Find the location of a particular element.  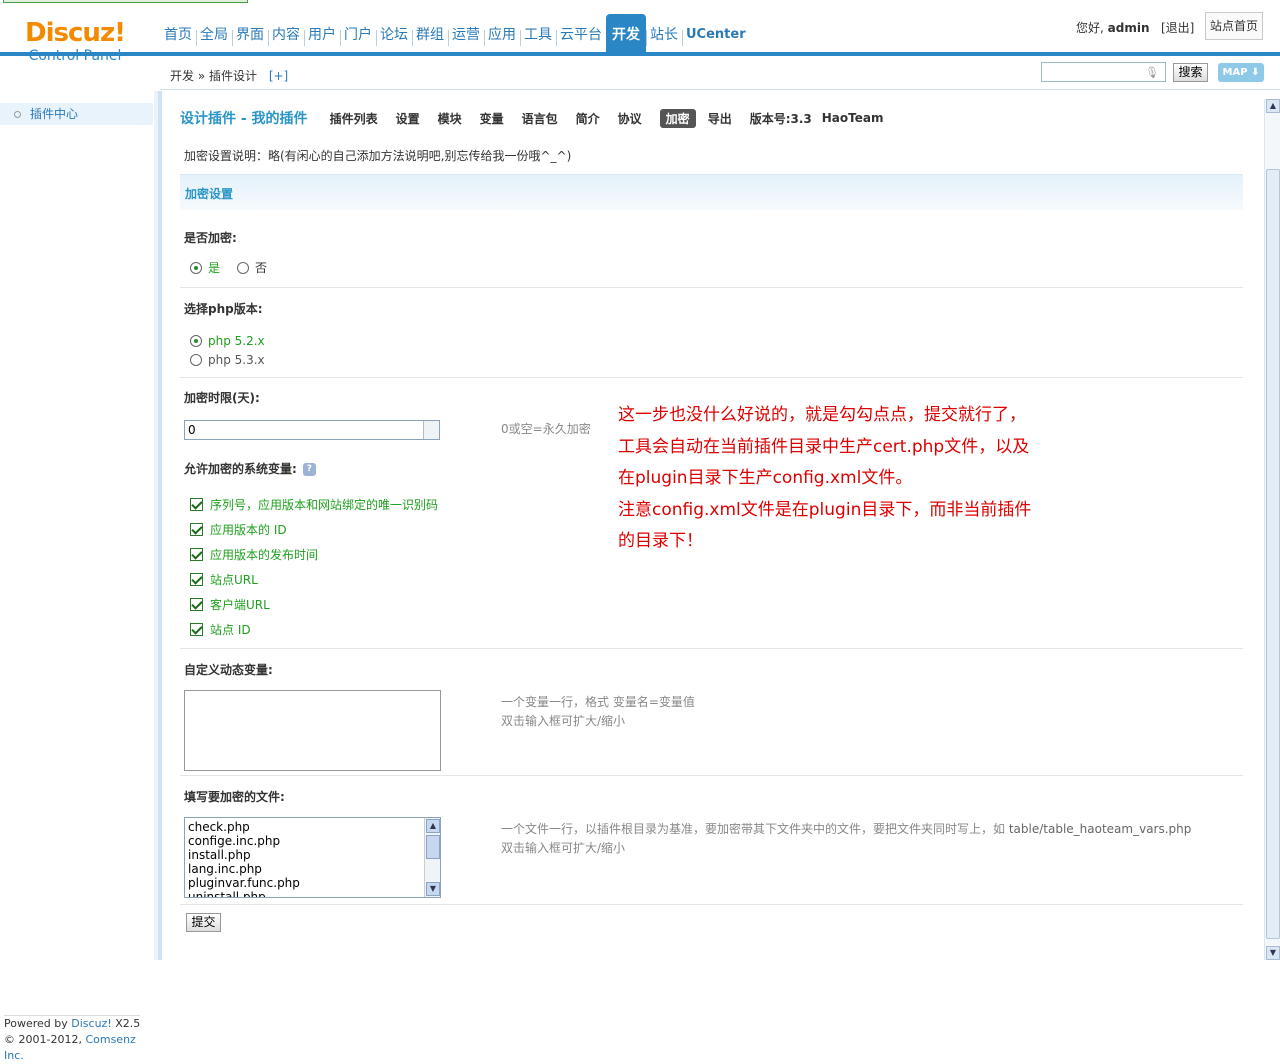

var-label: 站点URL is located at coordinates (234, 580).